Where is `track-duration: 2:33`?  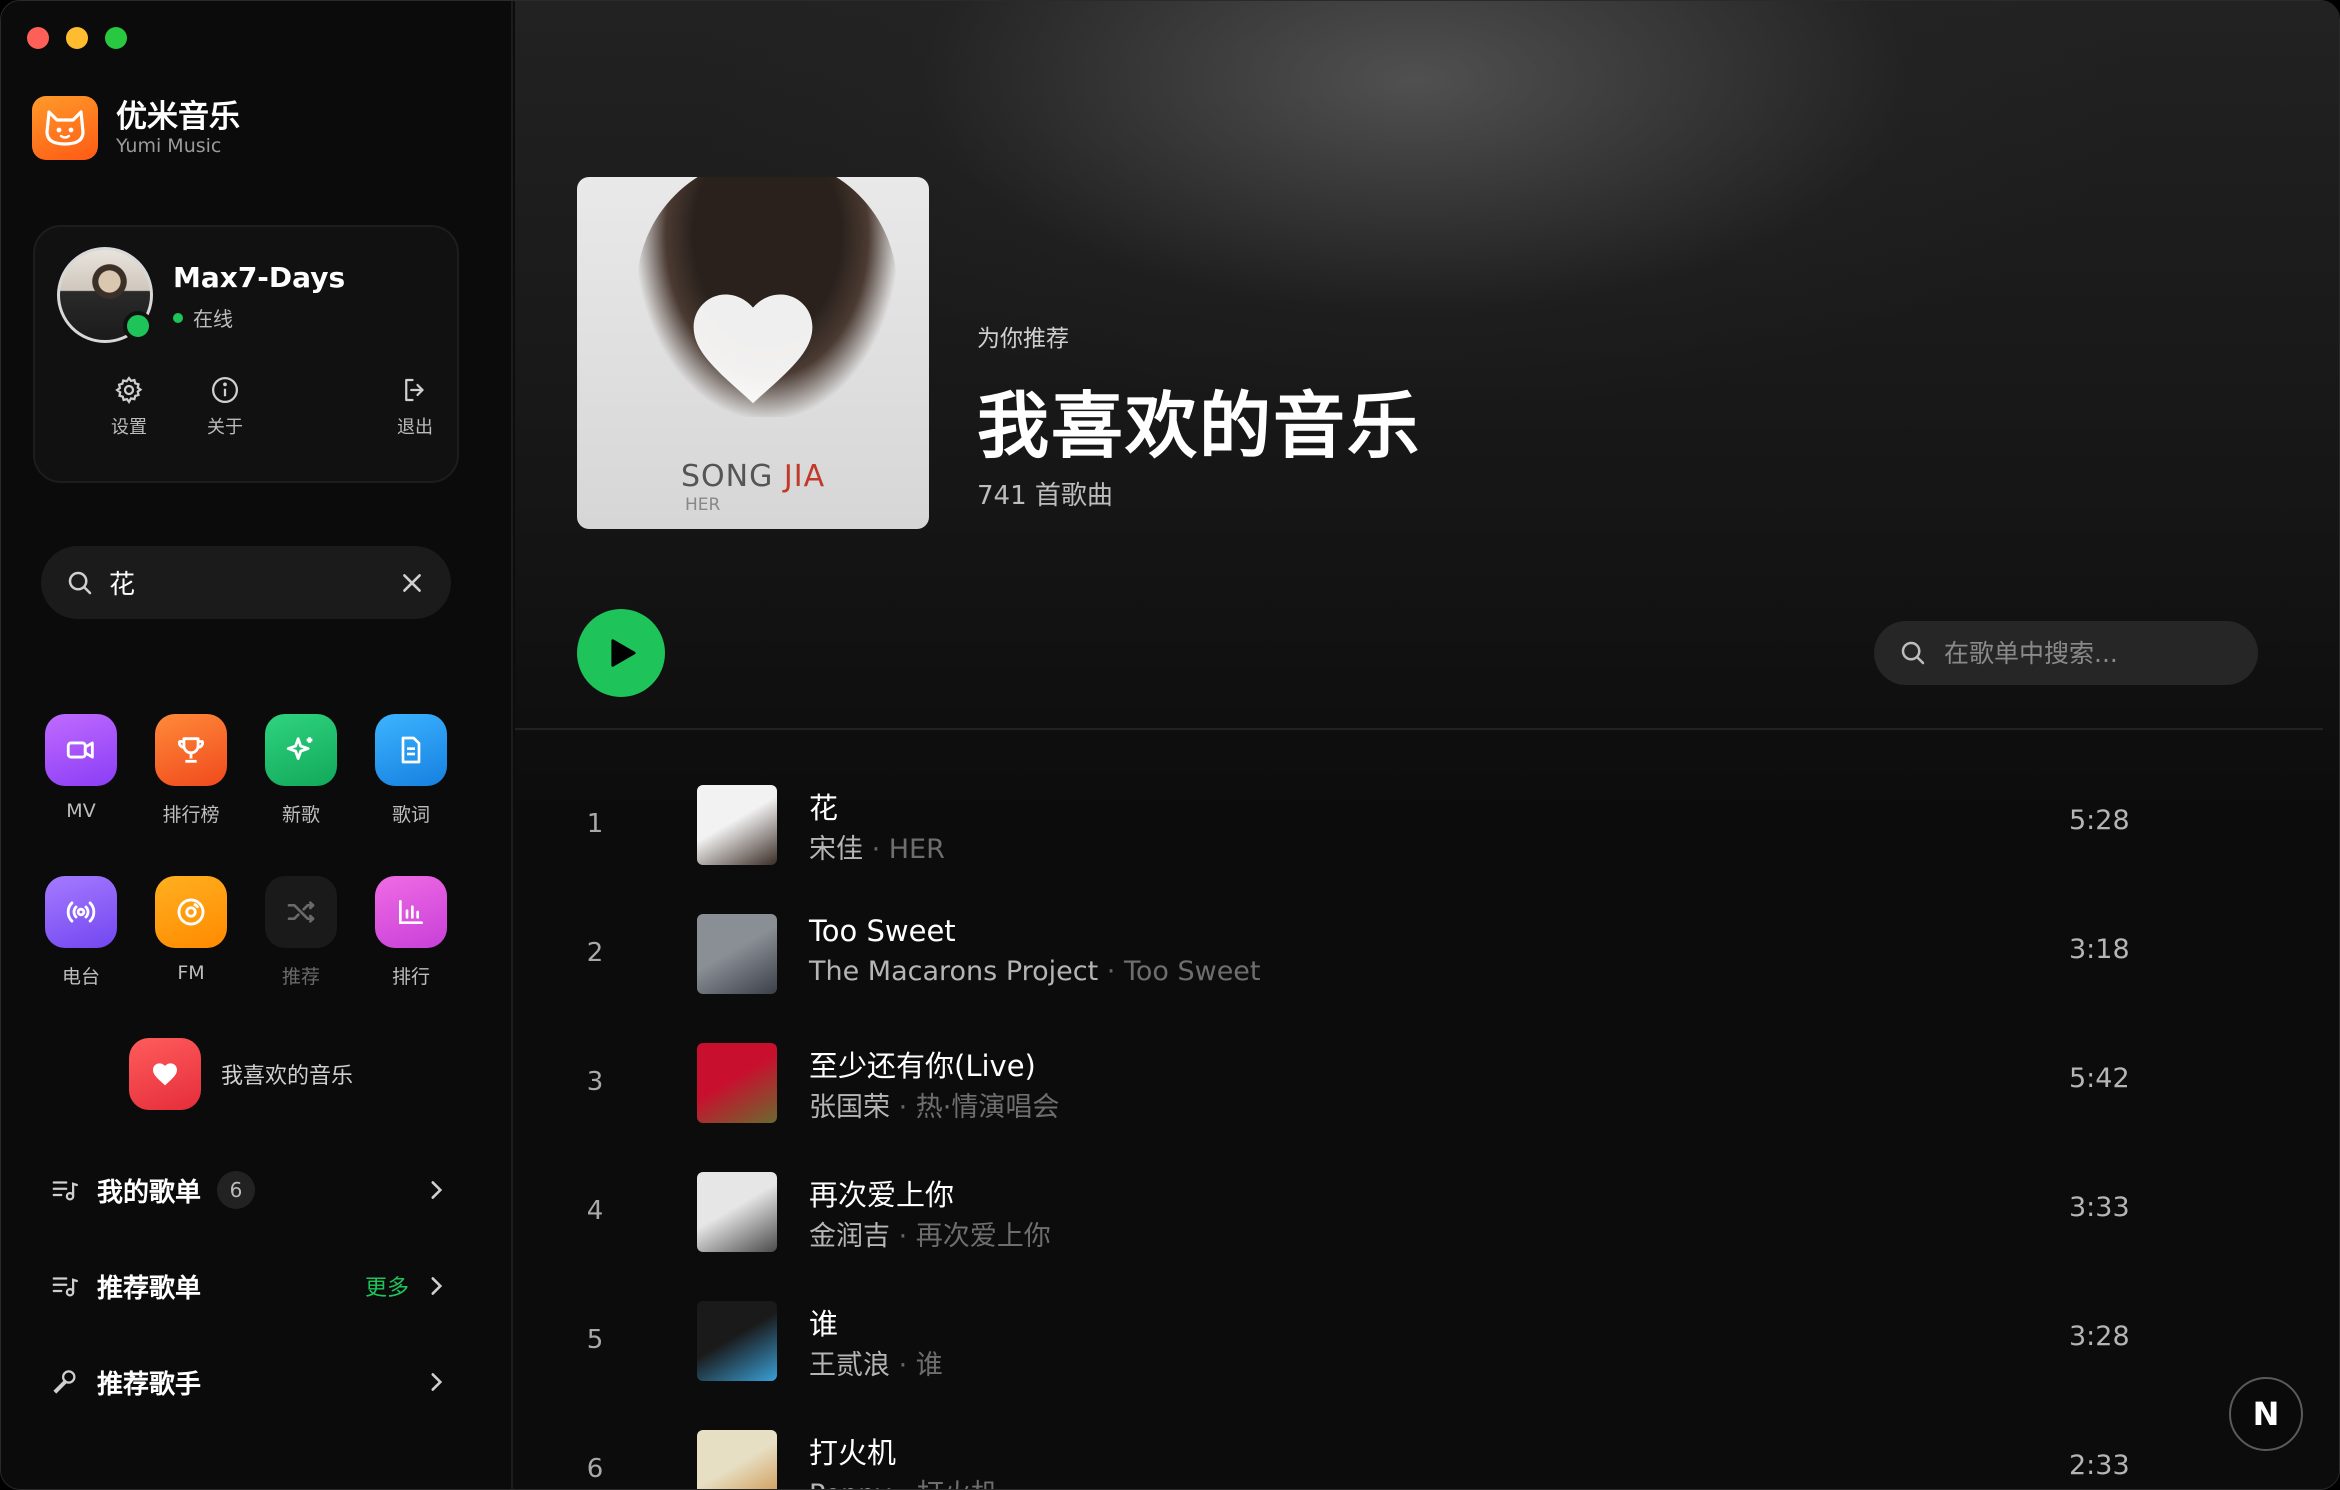 track-duration: 2:33 is located at coordinates (2099, 1465).